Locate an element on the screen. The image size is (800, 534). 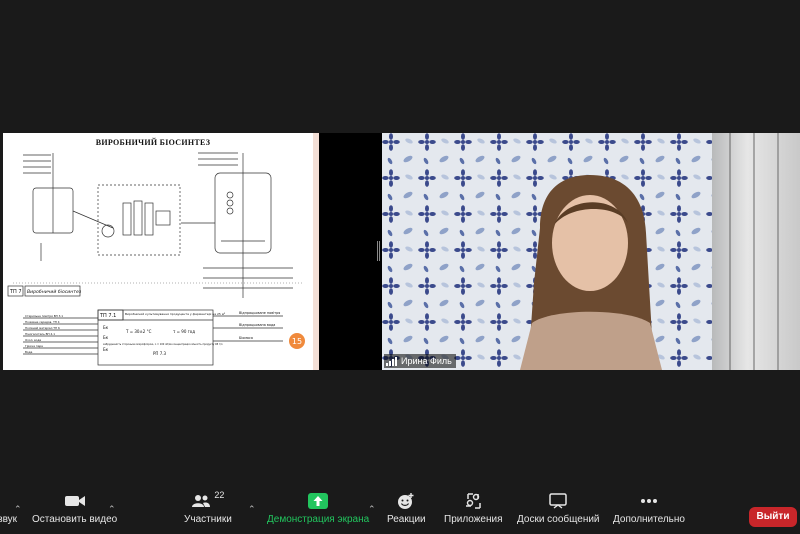
input-label: Посівний матеріал ТП 6 is located at coordinates (42, 328).